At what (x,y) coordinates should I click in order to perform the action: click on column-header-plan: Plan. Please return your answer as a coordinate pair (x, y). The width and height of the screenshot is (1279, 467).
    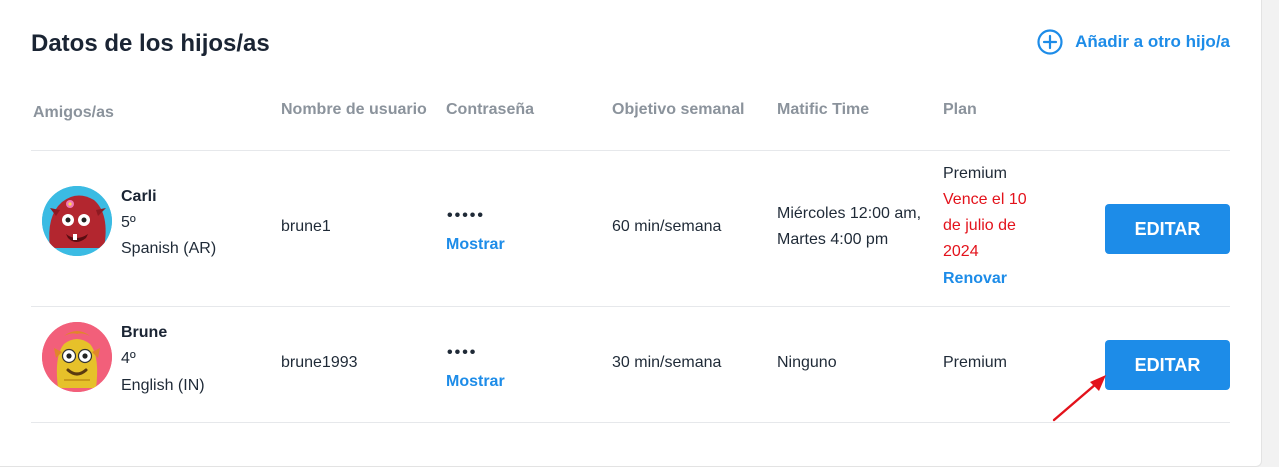
    Looking at the image, I should click on (960, 109).